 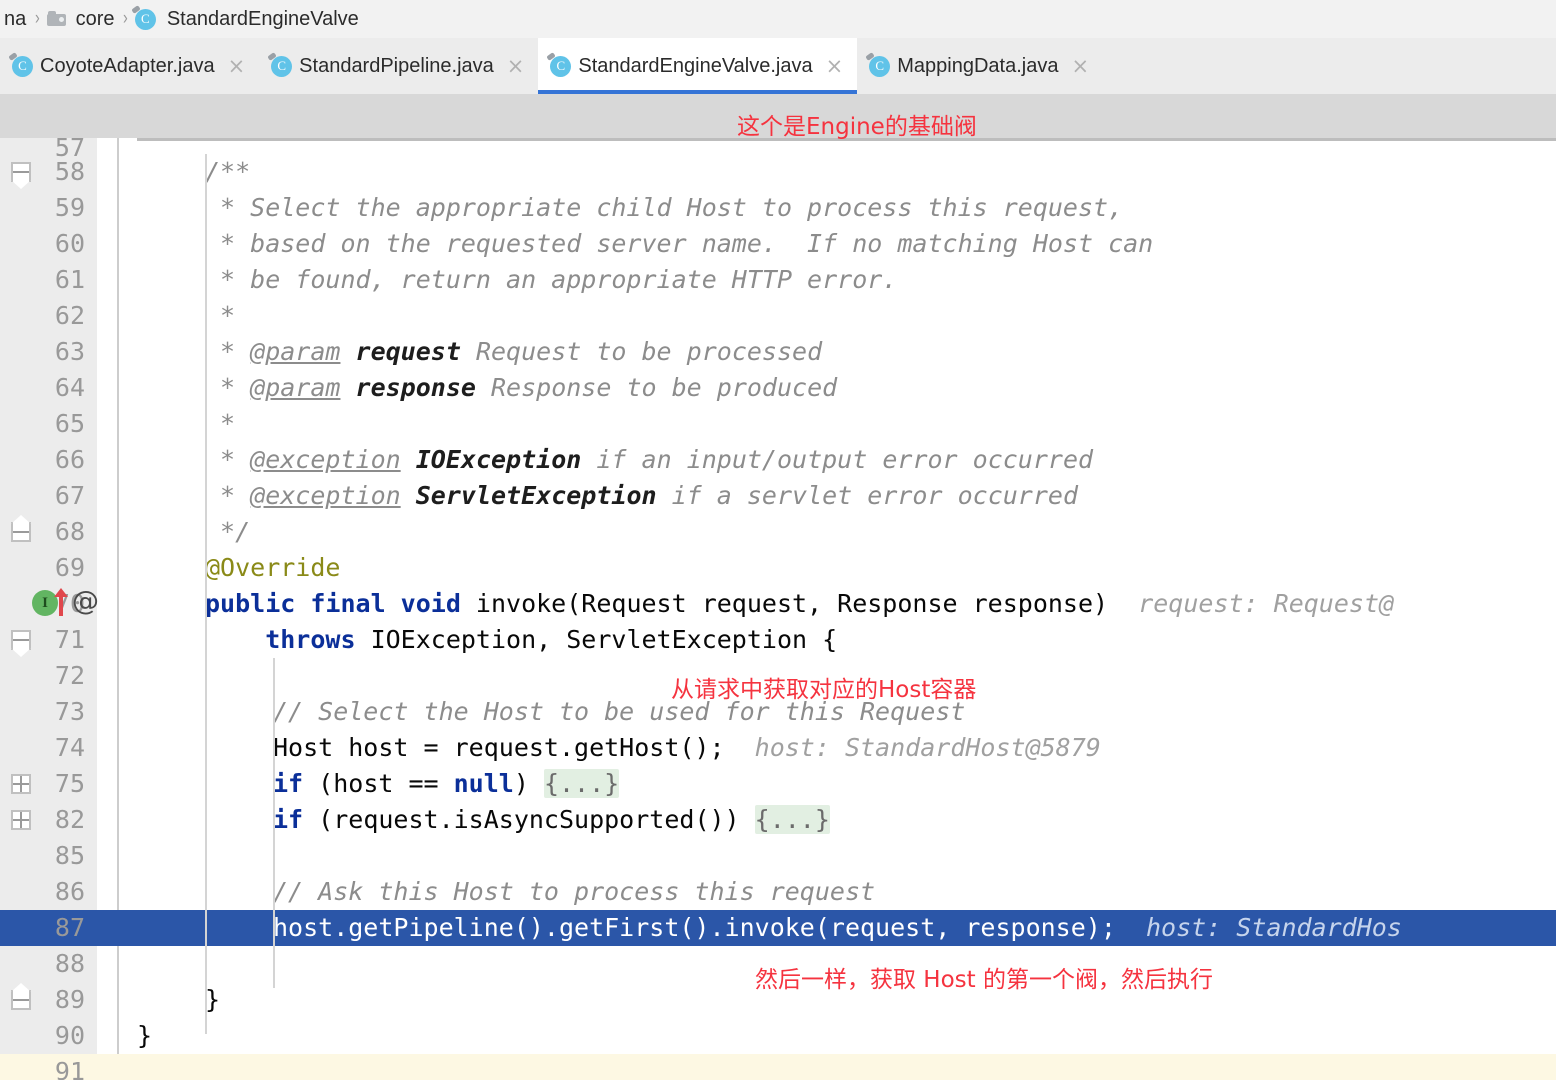 What do you see at coordinates (228, 171) in the screenshot?
I see `code-token: /**` at bounding box center [228, 171].